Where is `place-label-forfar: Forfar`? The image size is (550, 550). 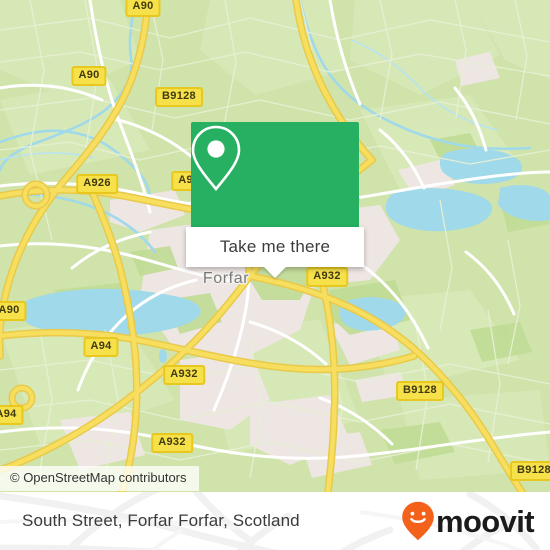
place-label-forfar: Forfar is located at coordinates (226, 278).